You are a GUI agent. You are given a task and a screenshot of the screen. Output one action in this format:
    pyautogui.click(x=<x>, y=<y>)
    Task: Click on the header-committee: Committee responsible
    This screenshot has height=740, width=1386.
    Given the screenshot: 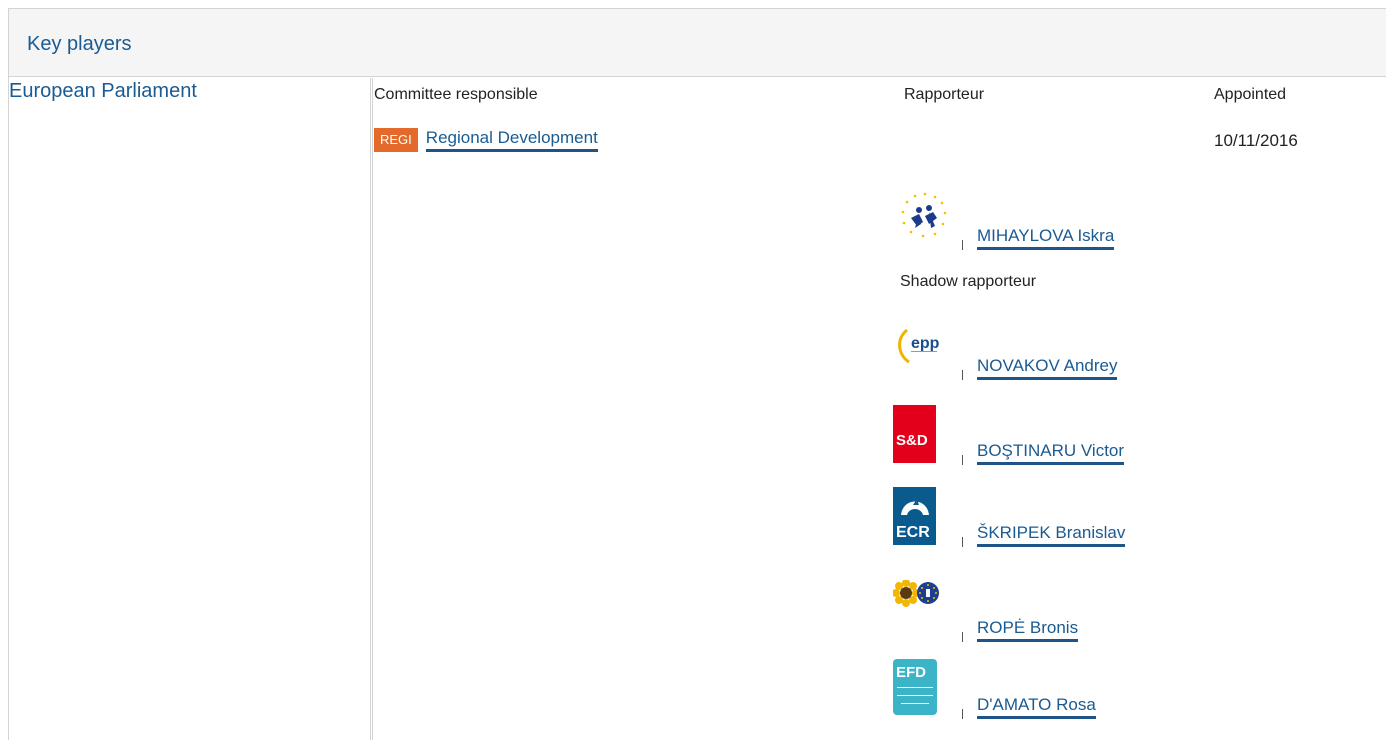 What is the action you would take?
    pyautogui.click(x=456, y=94)
    